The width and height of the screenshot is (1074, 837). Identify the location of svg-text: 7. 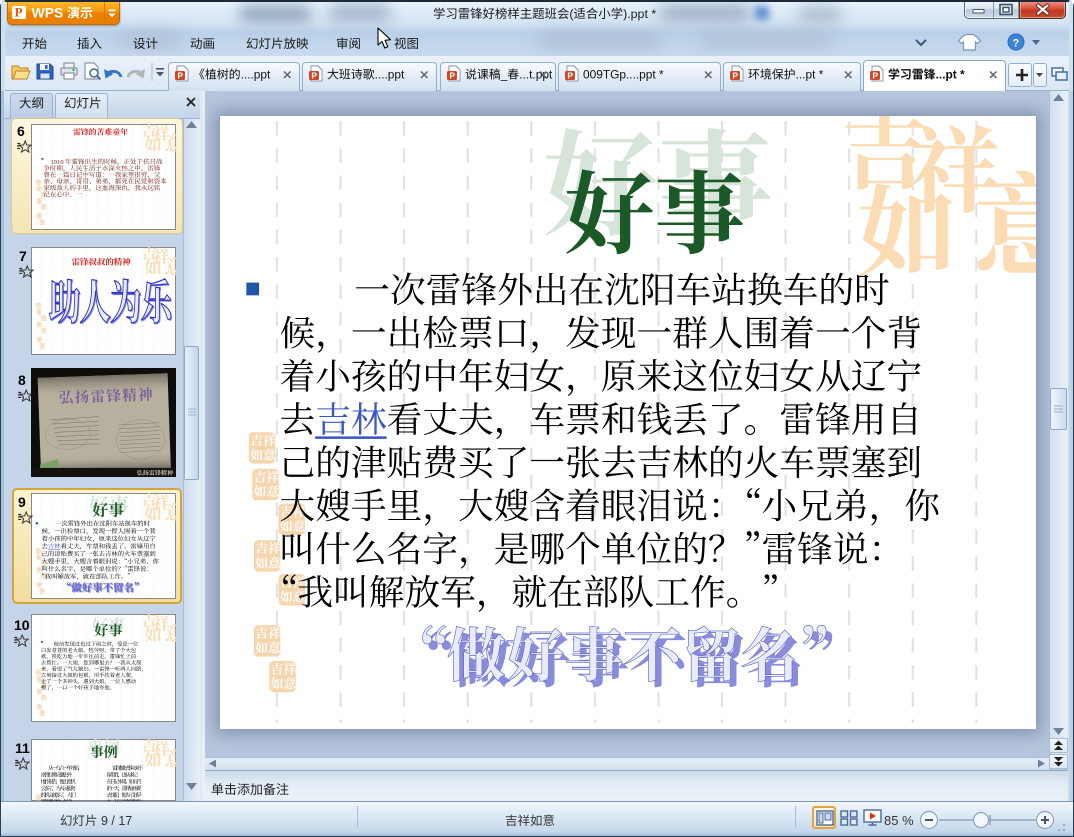
(23, 256).